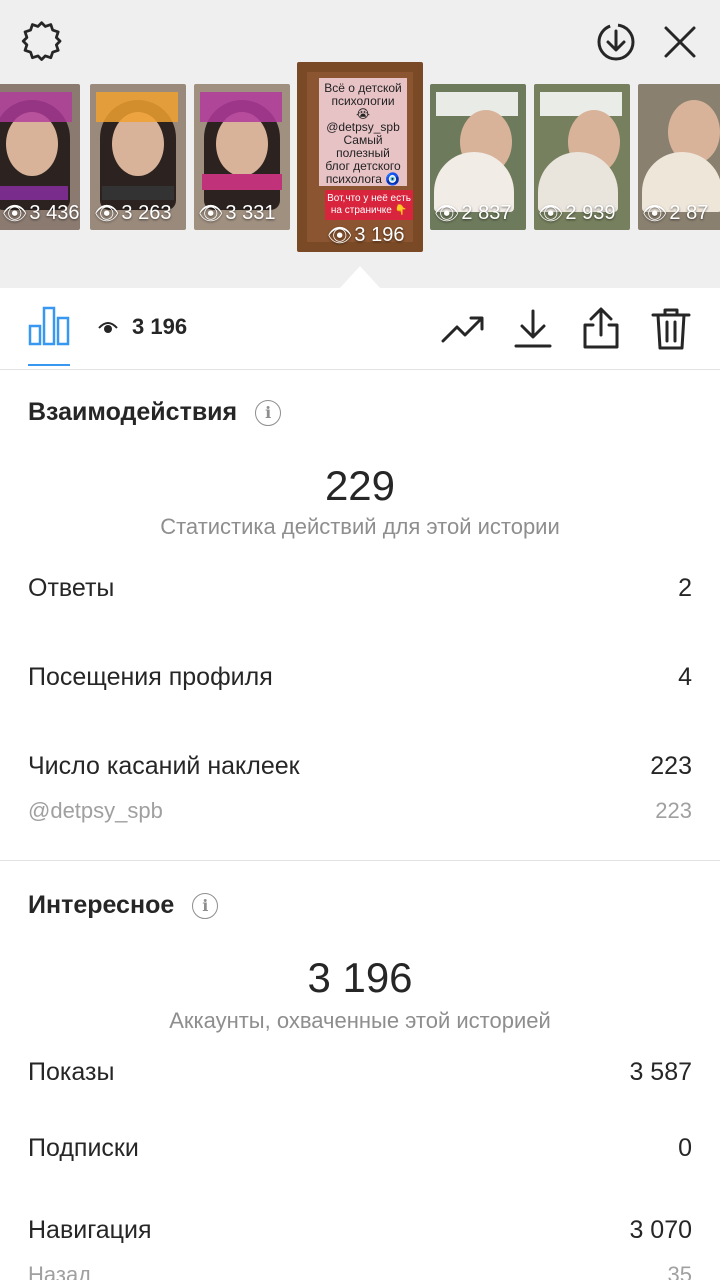 Image resolution: width=720 pixels, height=1280 pixels. What do you see at coordinates (41, 213) in the screenshot?
I see `story-view-count: 👁 3 436` at bounding box center [41, 213].